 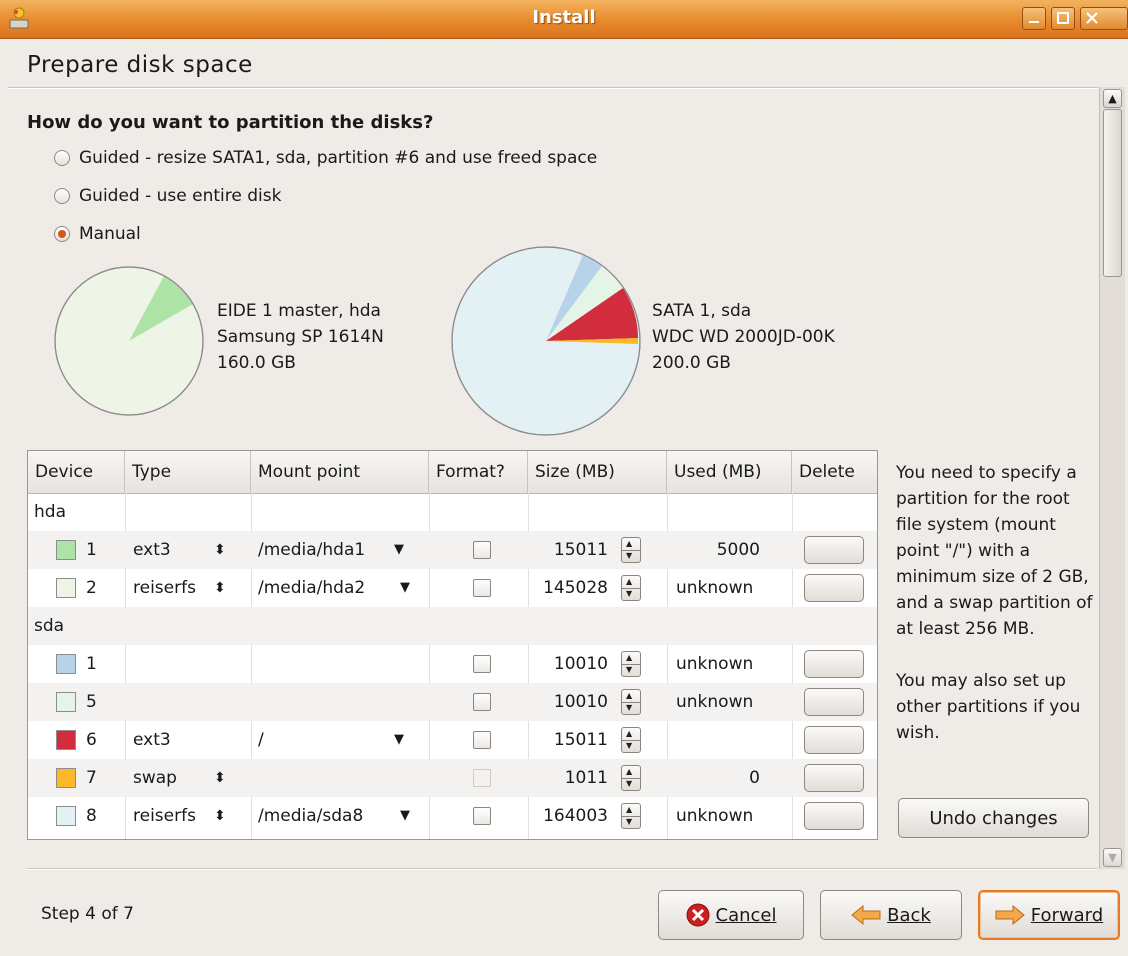 I want to click on back-button: Back, so click(x=891, y=915).